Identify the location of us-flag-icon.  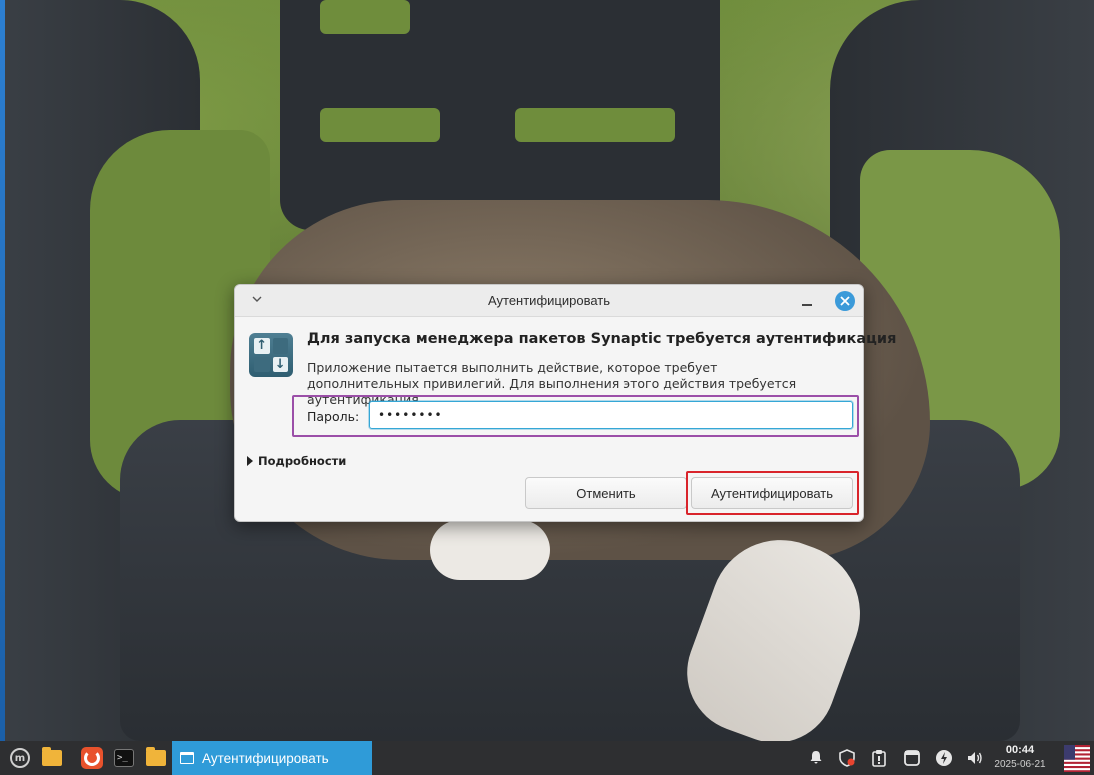
(1077, 758).